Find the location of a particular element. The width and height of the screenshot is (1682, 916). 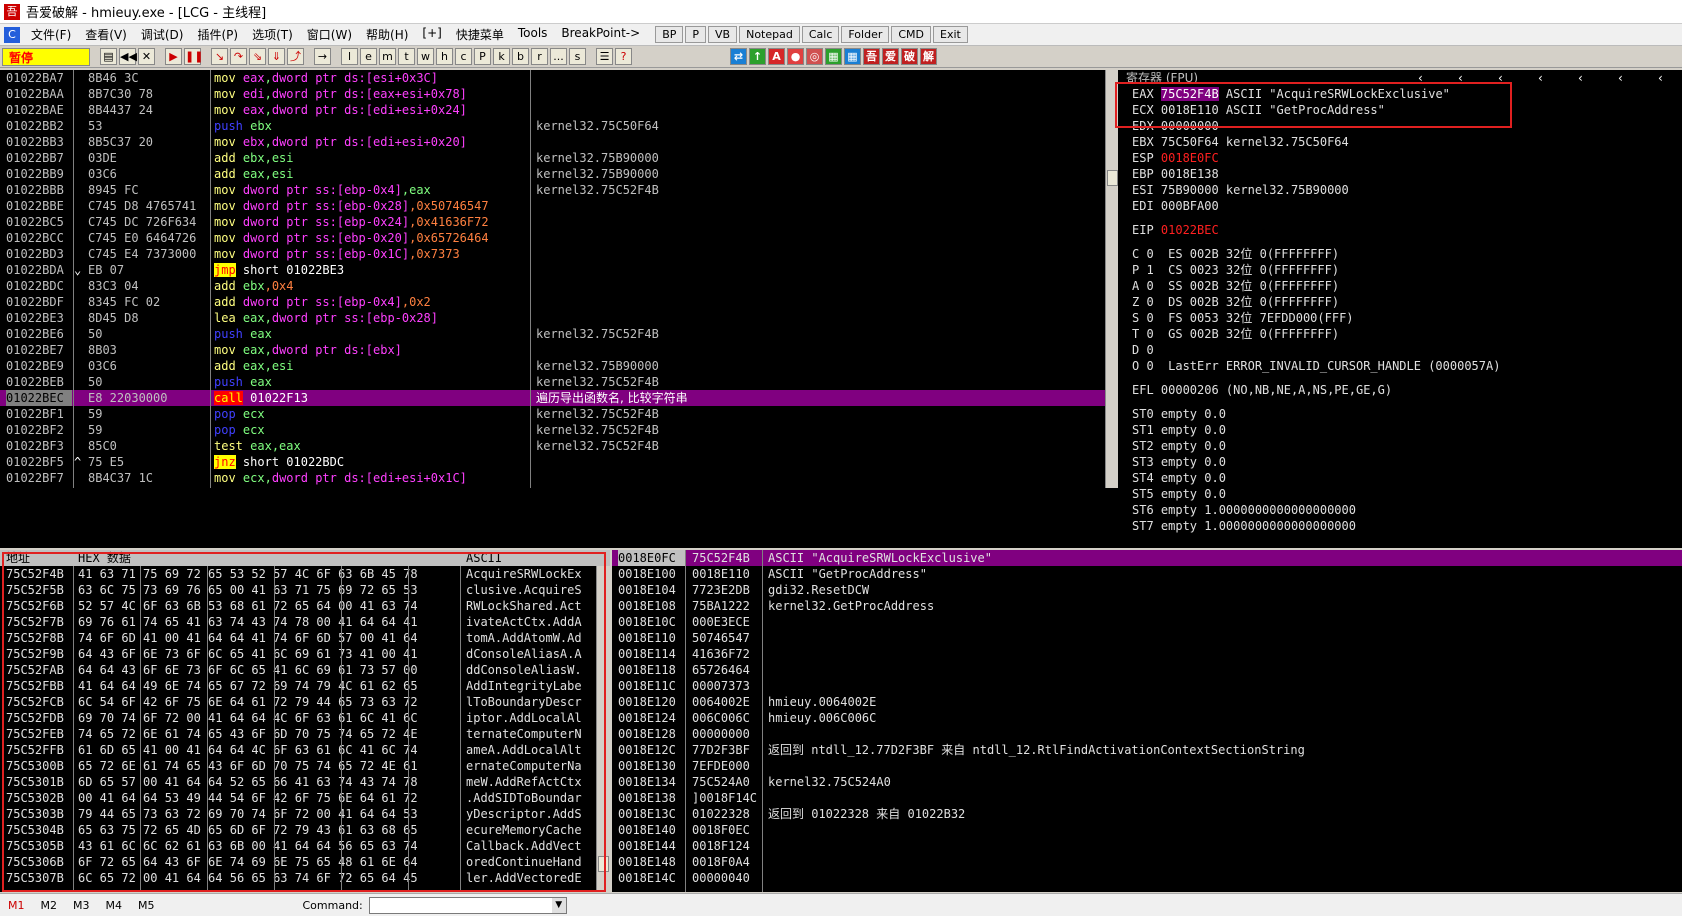

window-button-1: e is located at coordinates (368, 56).